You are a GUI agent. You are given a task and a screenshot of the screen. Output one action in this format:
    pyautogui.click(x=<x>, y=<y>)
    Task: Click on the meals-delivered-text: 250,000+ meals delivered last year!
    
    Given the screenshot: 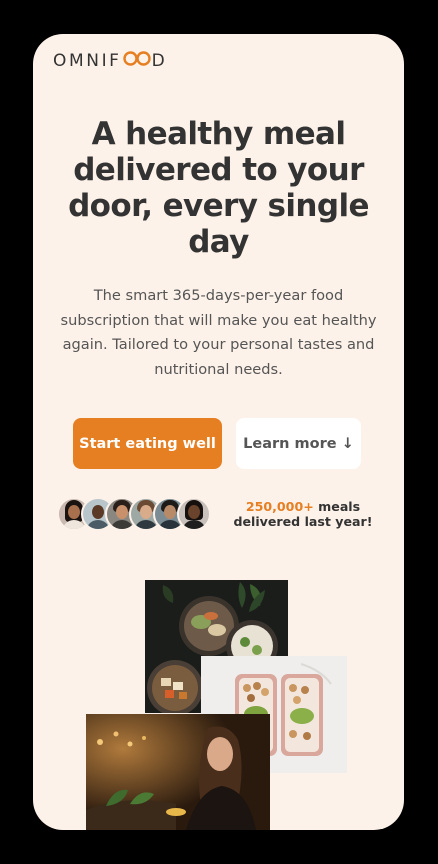 What is the action you would take?
    pyautogui.click(x=303, y=514)
    